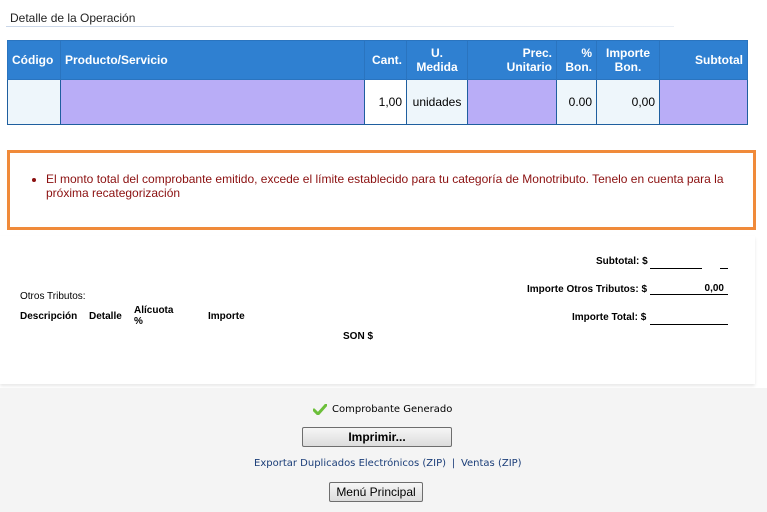 This screenshot has width=767, height=512. What do you see at coordinates (437, 53) in the screenshot?
I see `header-u-medida-line1: U.` at bounding box center [437, 53].